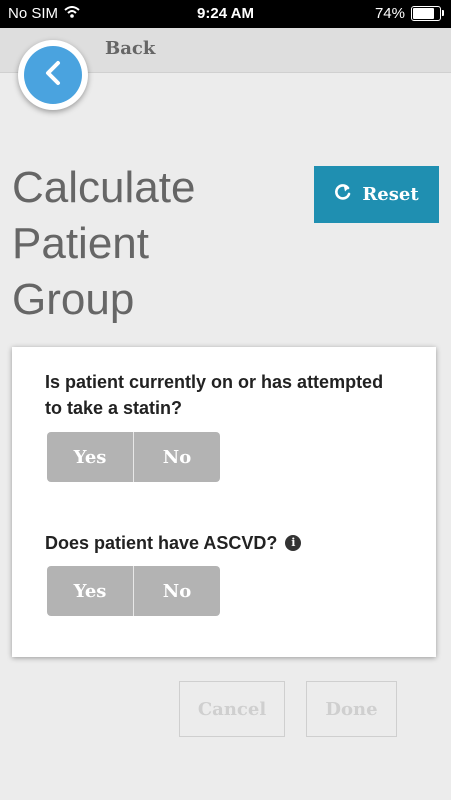  What do you see at coordinates (225, 14) in the screenshot?
I see `status-bar: No SIM 9:24 AM 74%` at bounding box center [225, 14].